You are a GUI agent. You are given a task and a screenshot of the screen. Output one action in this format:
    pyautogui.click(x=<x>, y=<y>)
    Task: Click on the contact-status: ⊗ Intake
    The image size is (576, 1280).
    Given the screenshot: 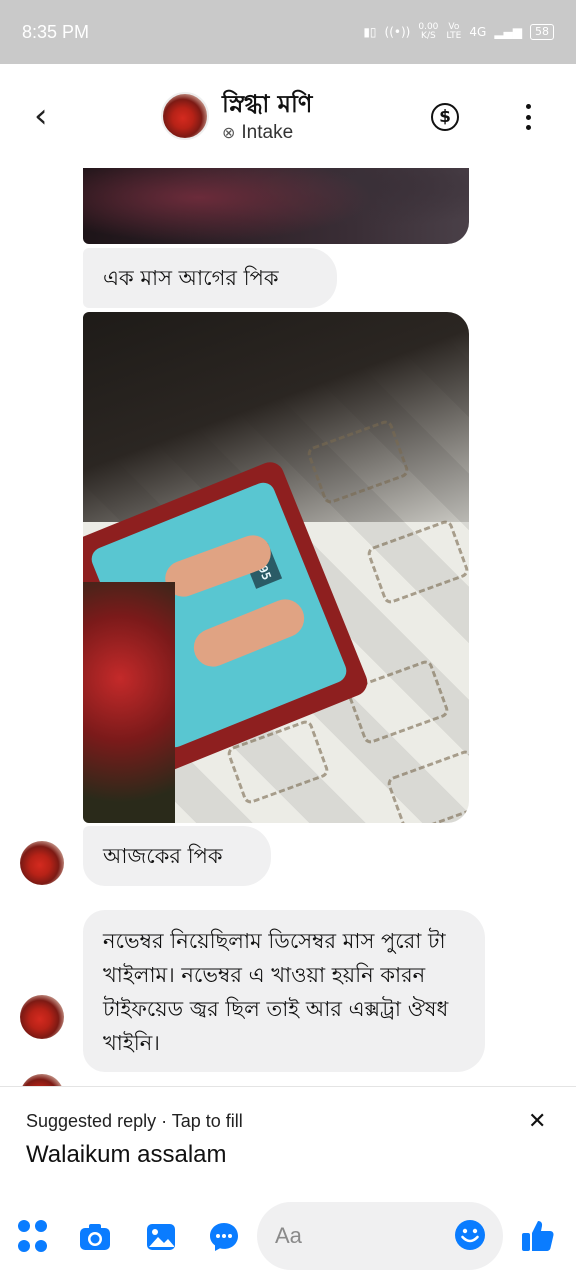 What is the action you would take?
    pyautogui.click(x=257, y=133)
    